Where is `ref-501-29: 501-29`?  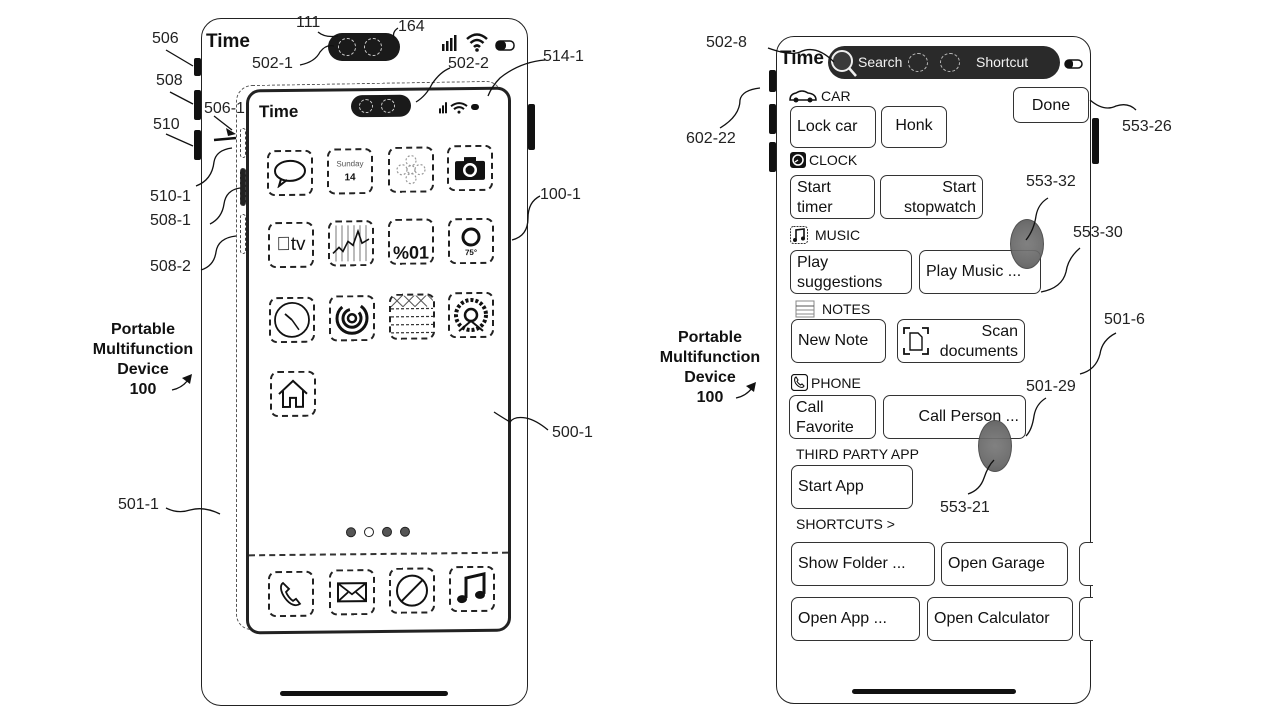 ref-501-29: 501-29 is located at coordinates (1051, 386).